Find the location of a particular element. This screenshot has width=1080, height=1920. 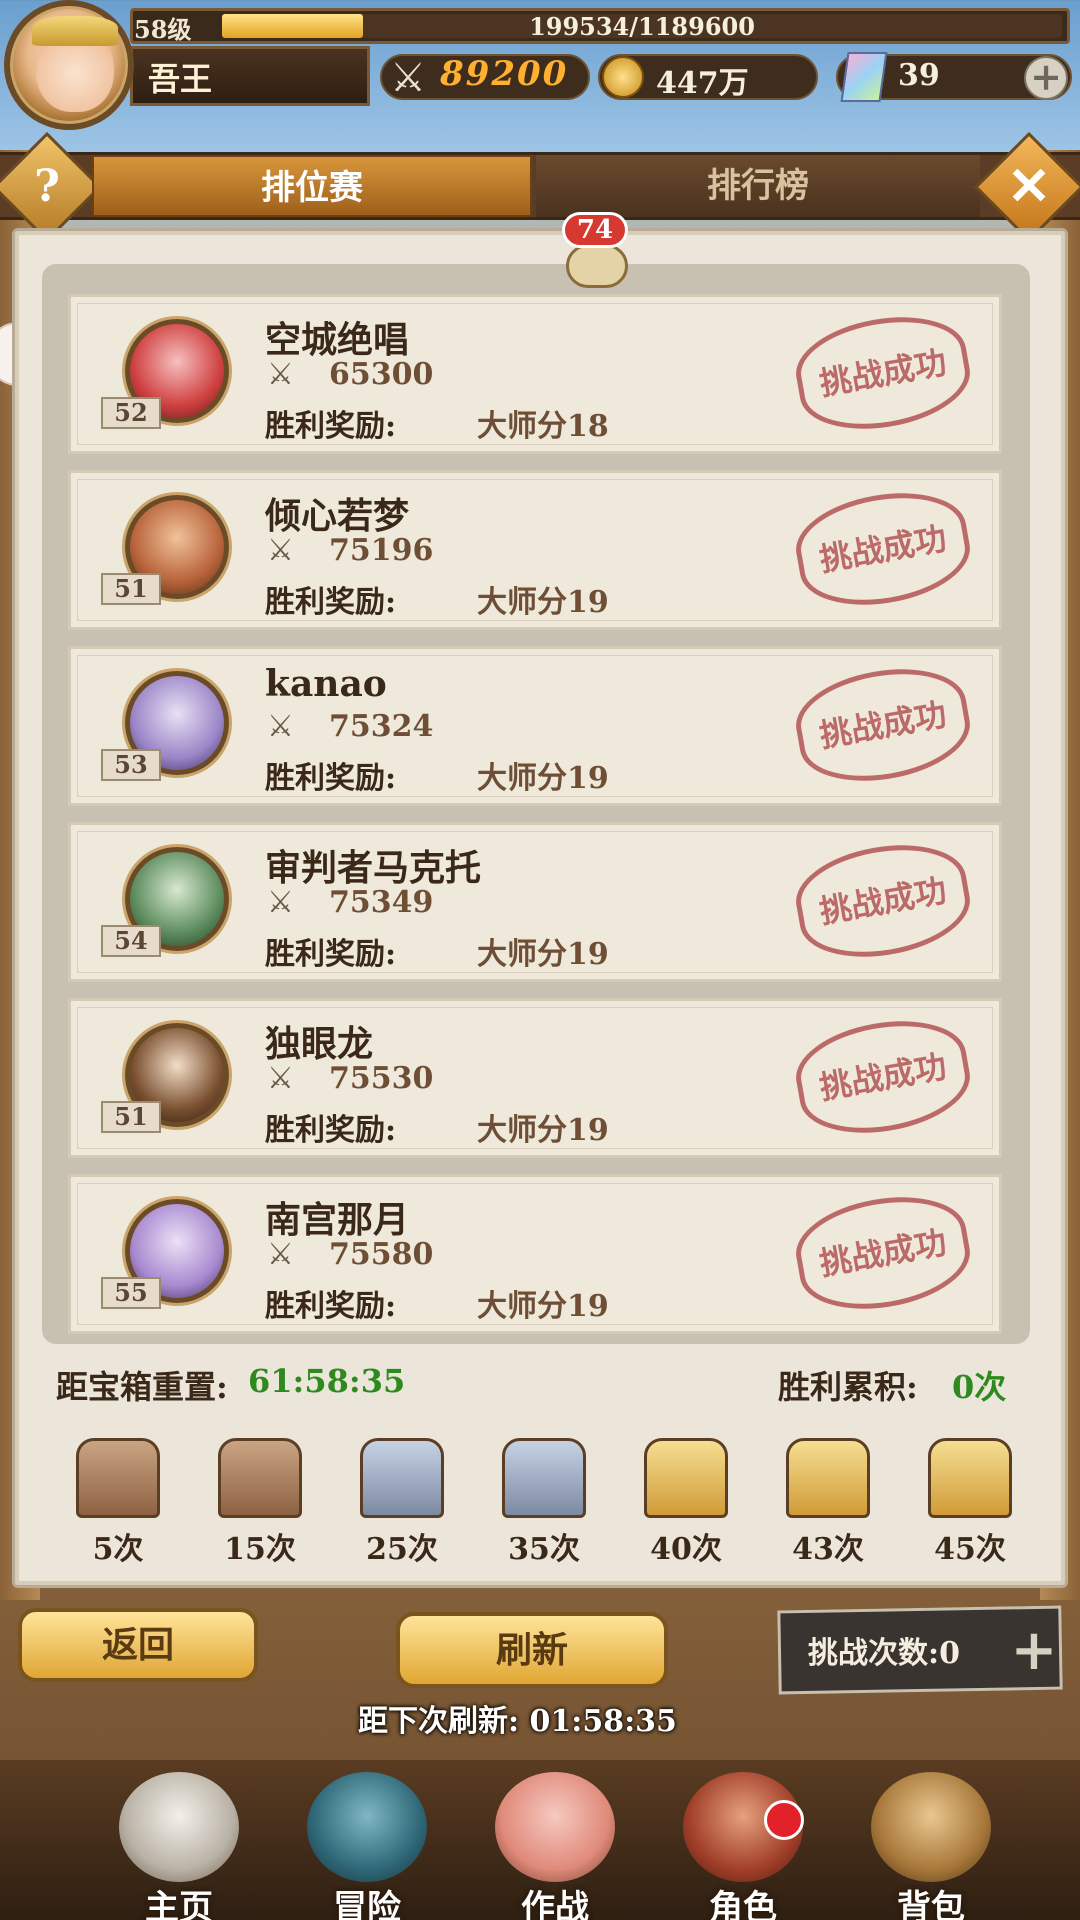

opponent-row: 52 空城绝唱 ⚔ 65300 胜利奖励: 大师分18 挑战成功 is located at coordinates (535, 374).